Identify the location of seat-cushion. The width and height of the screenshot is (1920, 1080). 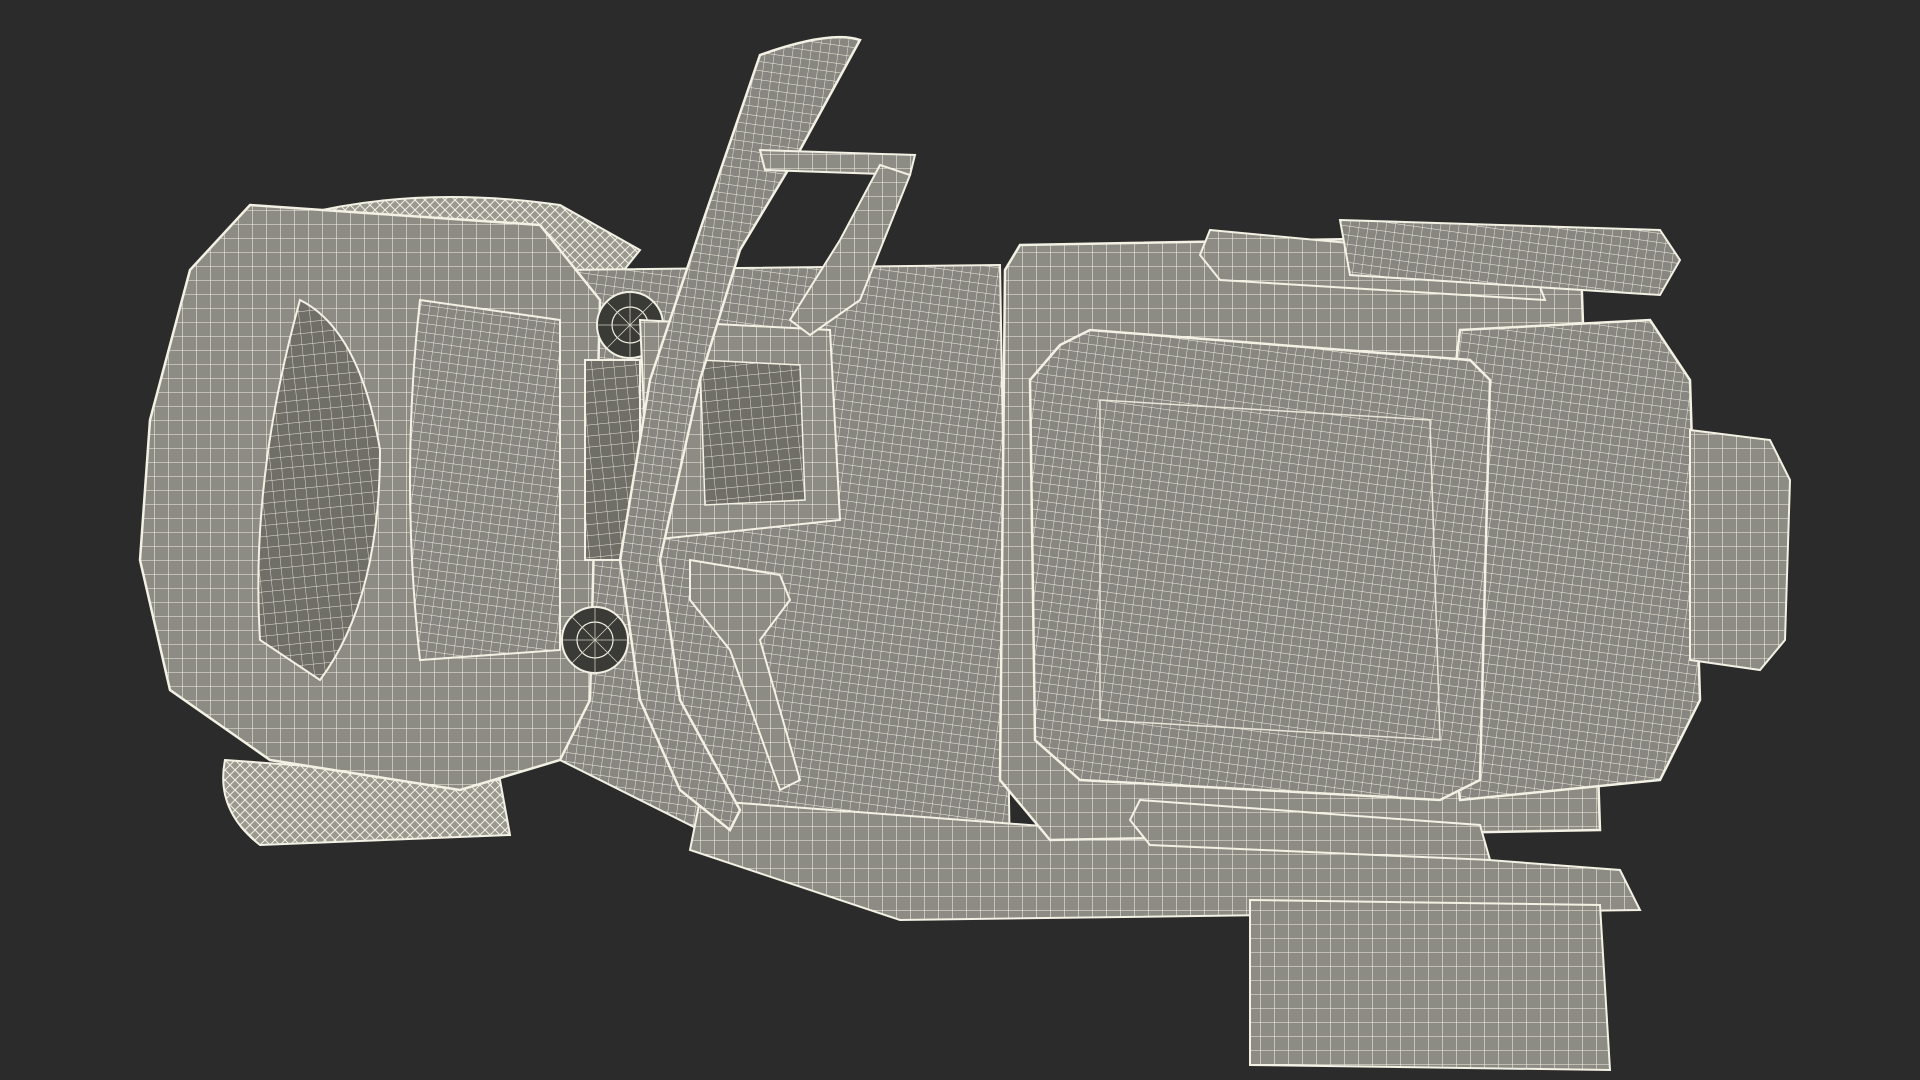
(1260, 565).